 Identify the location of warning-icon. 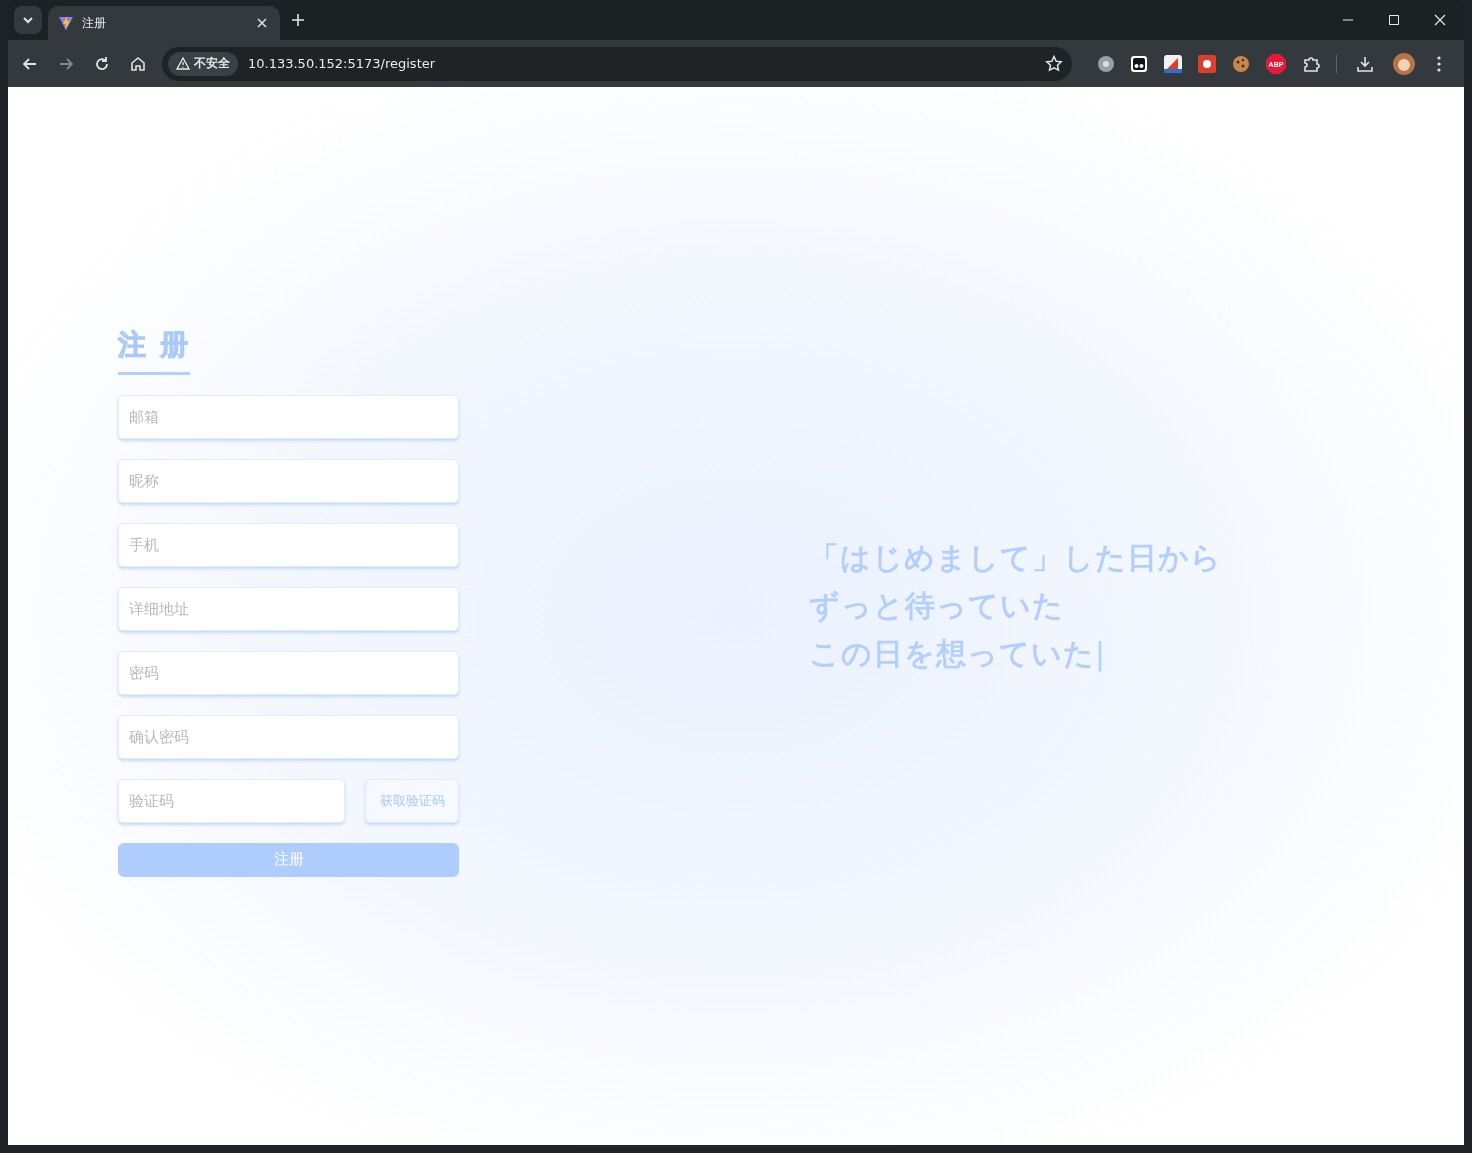
(183, 63).